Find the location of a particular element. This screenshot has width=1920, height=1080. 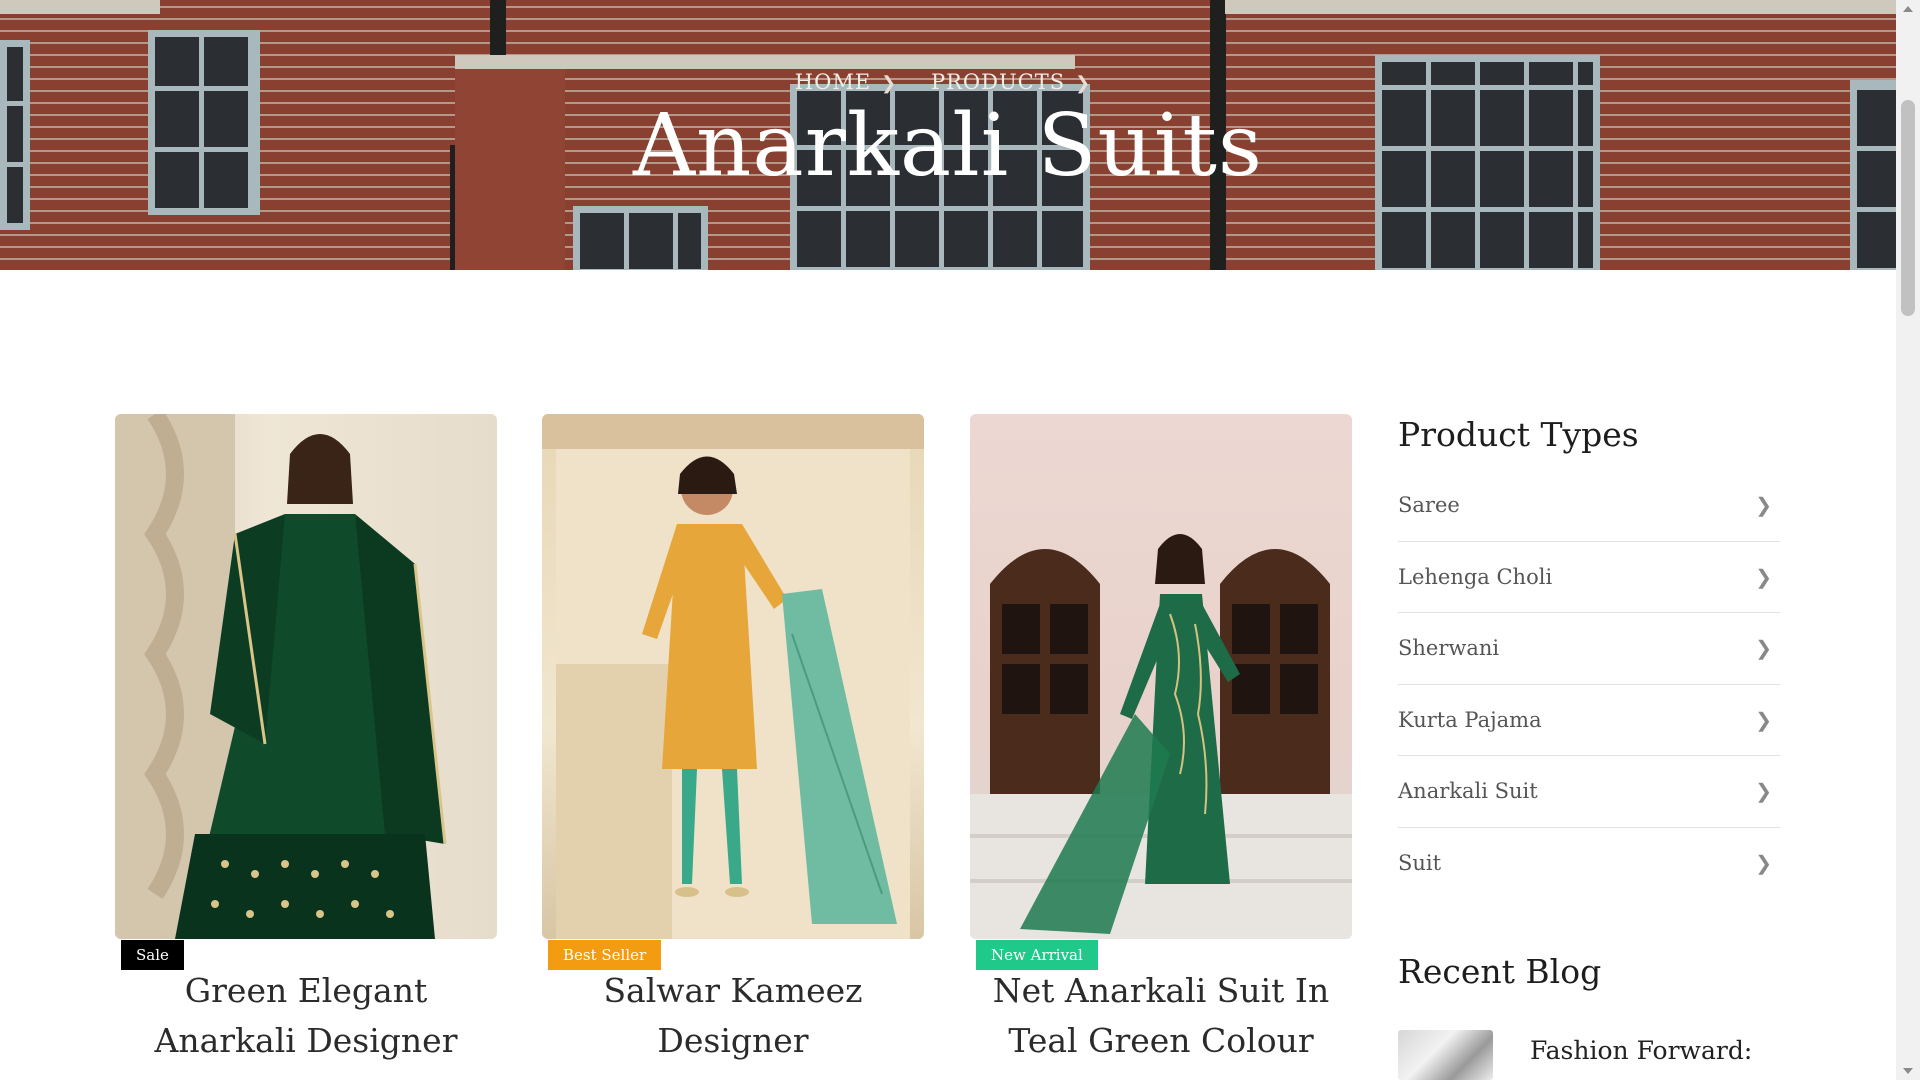

product-type-item: Kurta Pajama ❯ is located at coordinates (1589, 720).